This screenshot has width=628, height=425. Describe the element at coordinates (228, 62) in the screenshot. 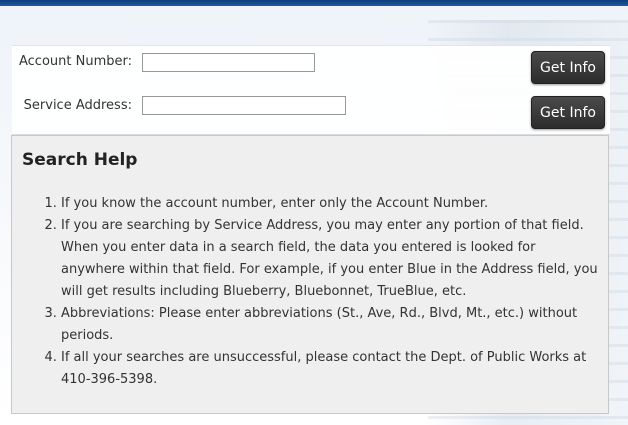

I see `account-number-input` at that location.